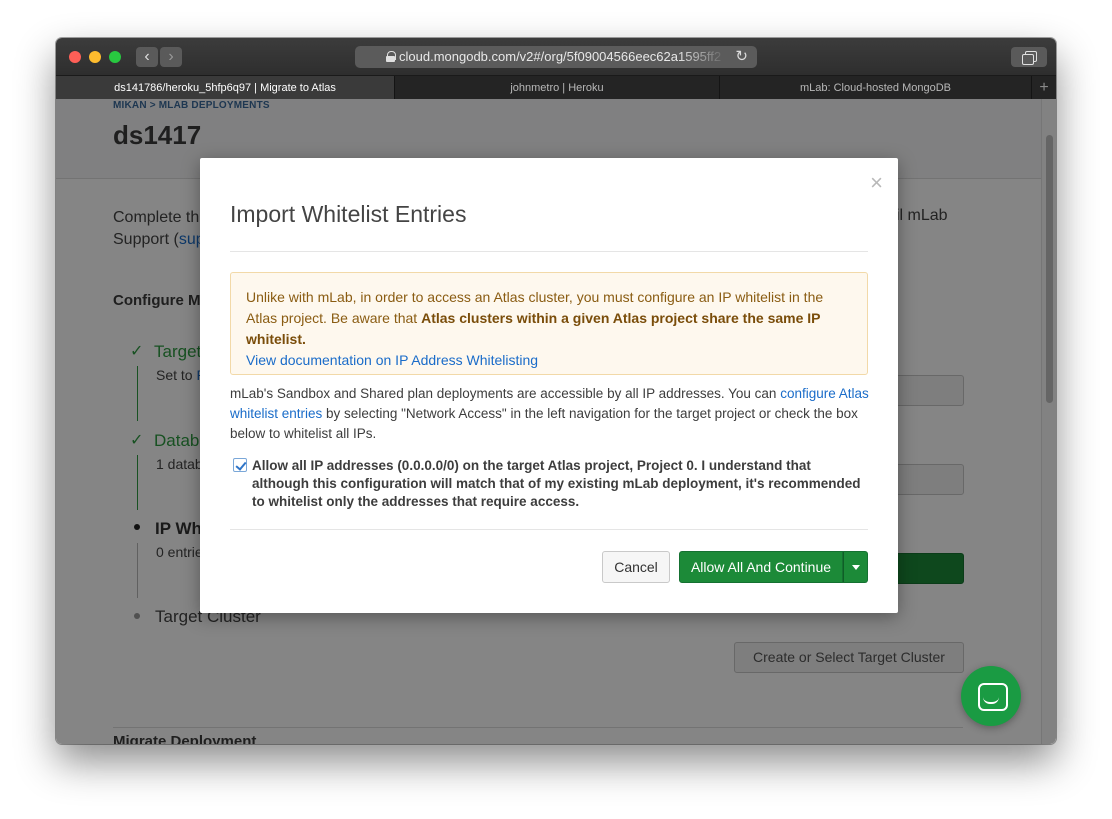  I want to click on close-icon: ×, so click(876, 183).